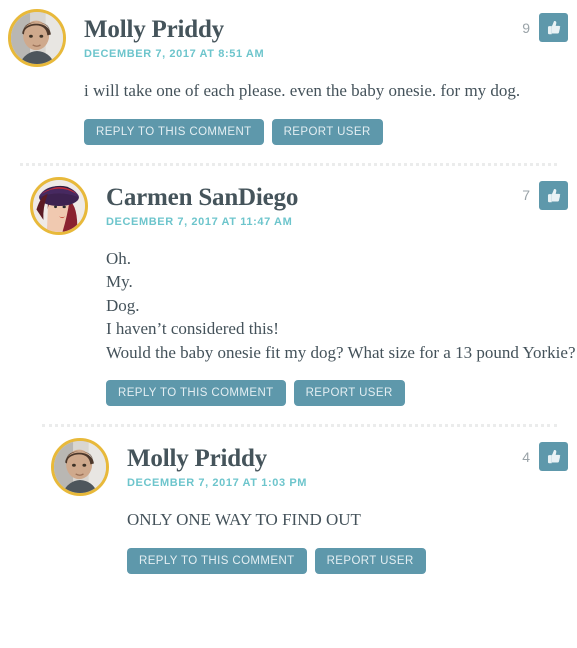 The height and width of the screenshot is (648, 577). I want to click on vote-control: 9, so click(545, 27).